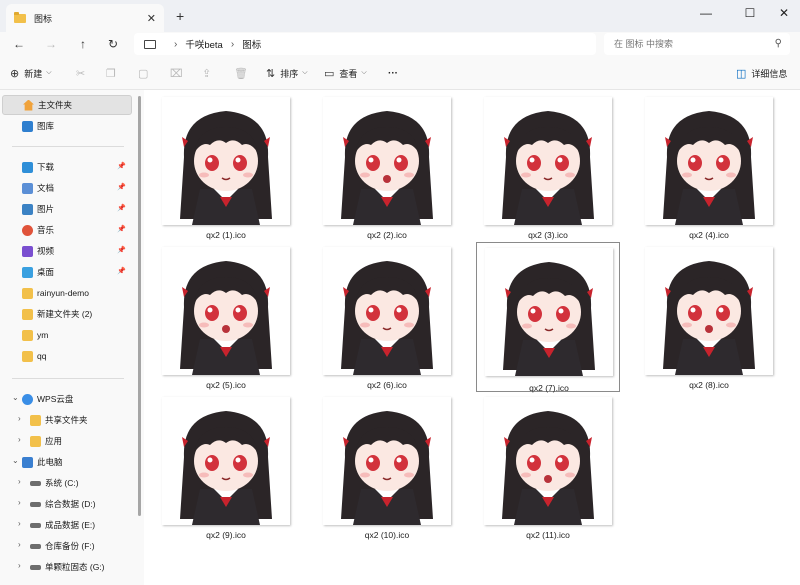 The image size is (800, 585). Describe the element at coordinates (50, 462) in the screenshot. I see `sidebar-item-label: 此电脑` at that location.